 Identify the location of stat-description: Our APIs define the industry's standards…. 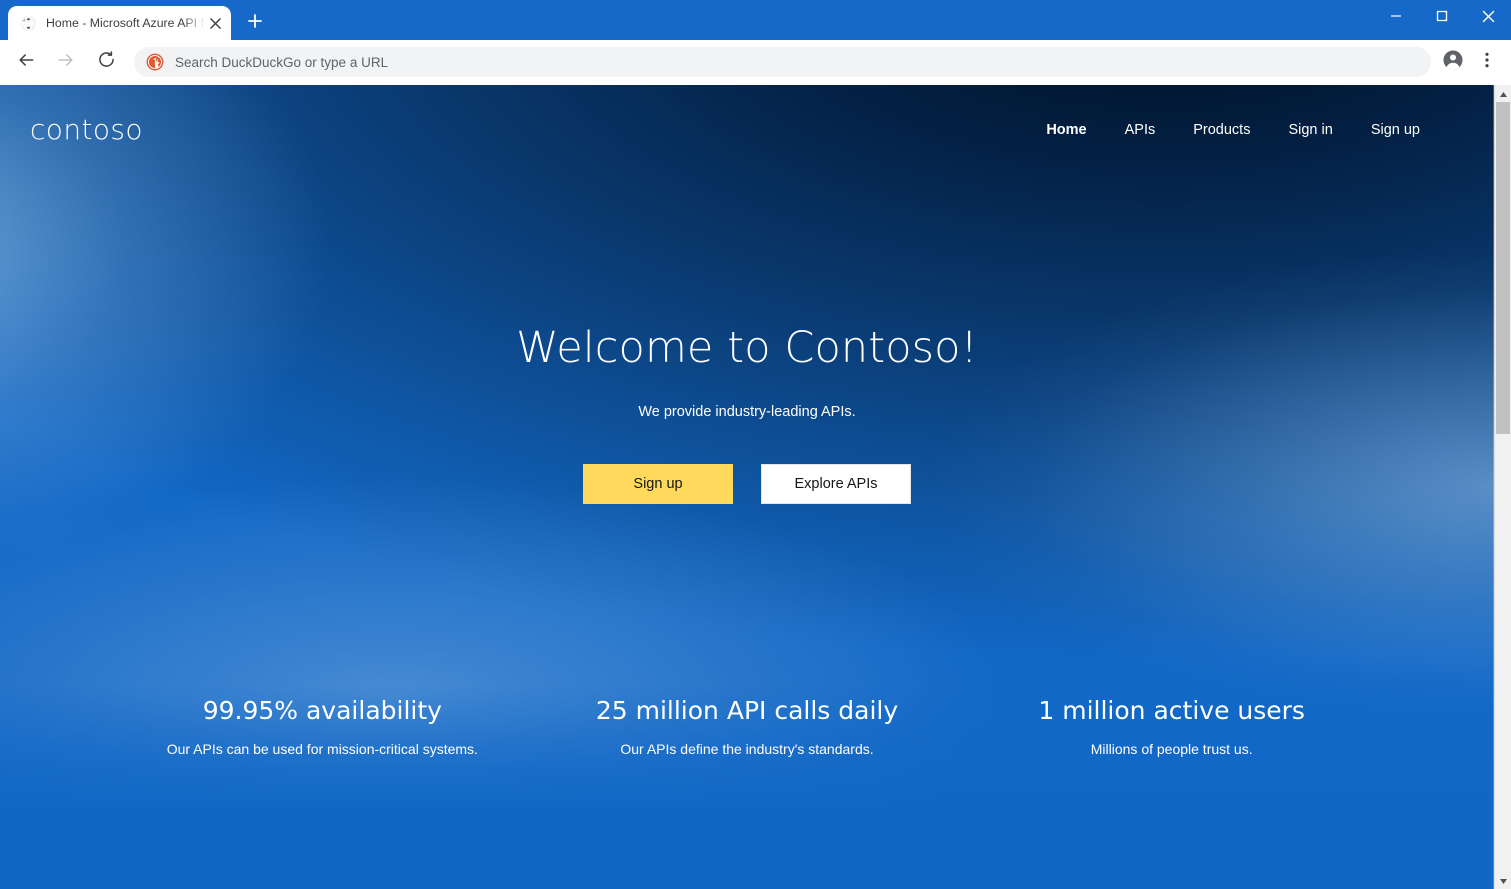
(747, 749).